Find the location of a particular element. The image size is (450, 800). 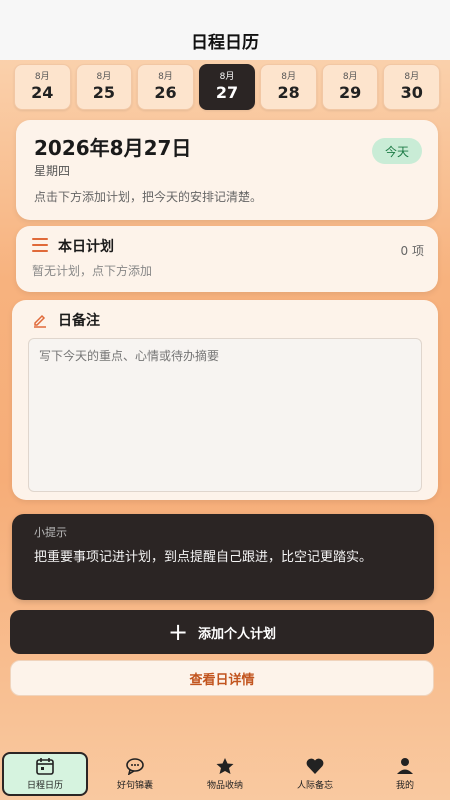

tab-calendar: 日程日历 is located at coordinates (45, 774).